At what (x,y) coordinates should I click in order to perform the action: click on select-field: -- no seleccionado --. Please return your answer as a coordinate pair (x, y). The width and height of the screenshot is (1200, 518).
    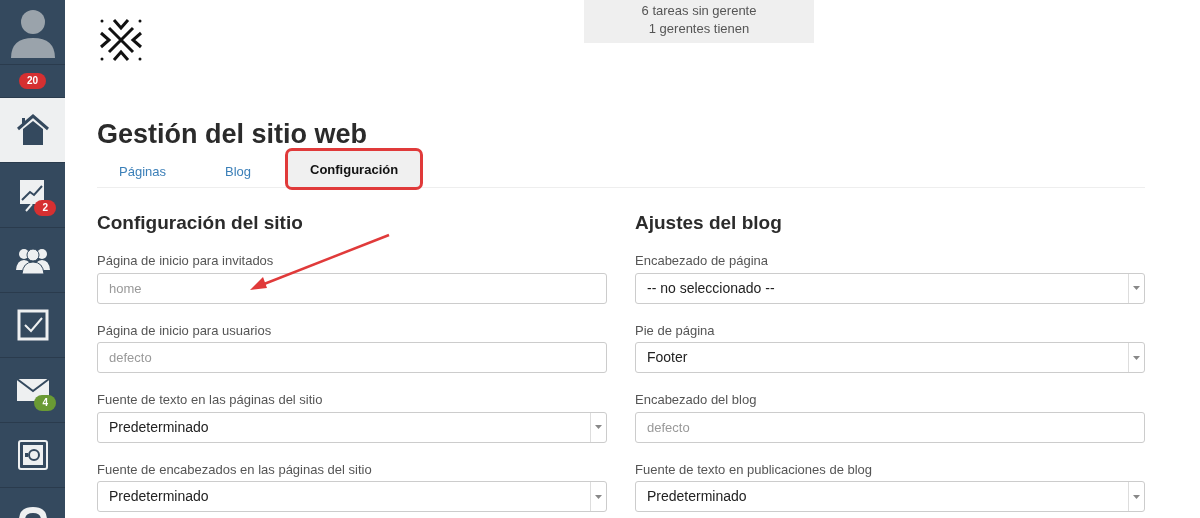
    Looking at the image, I should click on (890, 288).